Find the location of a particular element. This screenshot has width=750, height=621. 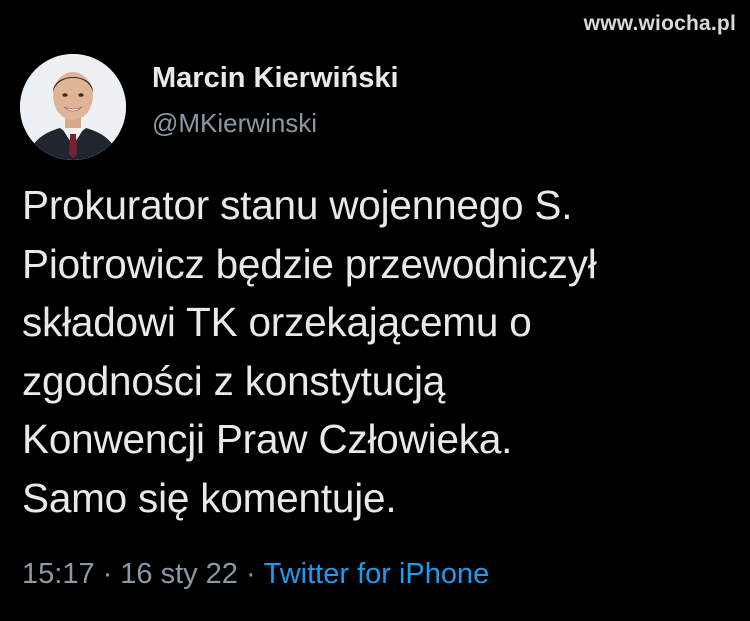

tweet-text-line: Piotrowicz będzie przewodniczył is located at coordinates (309, 263).